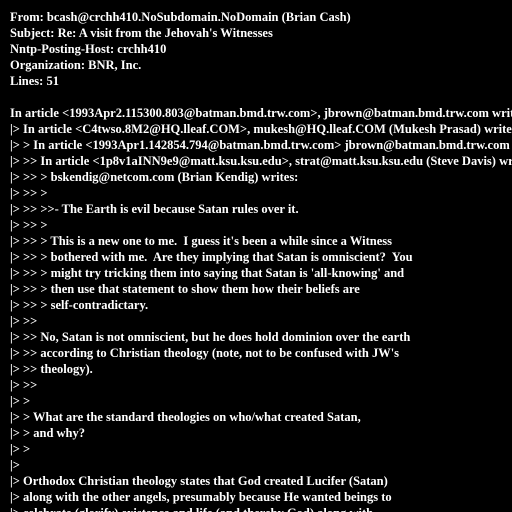 The image size is (512, 512). What do you see at coordinates (79, 305) in the screenshot?
I see `text-line: |> >> > self-contradictary.` at bounding box center [79, 305].